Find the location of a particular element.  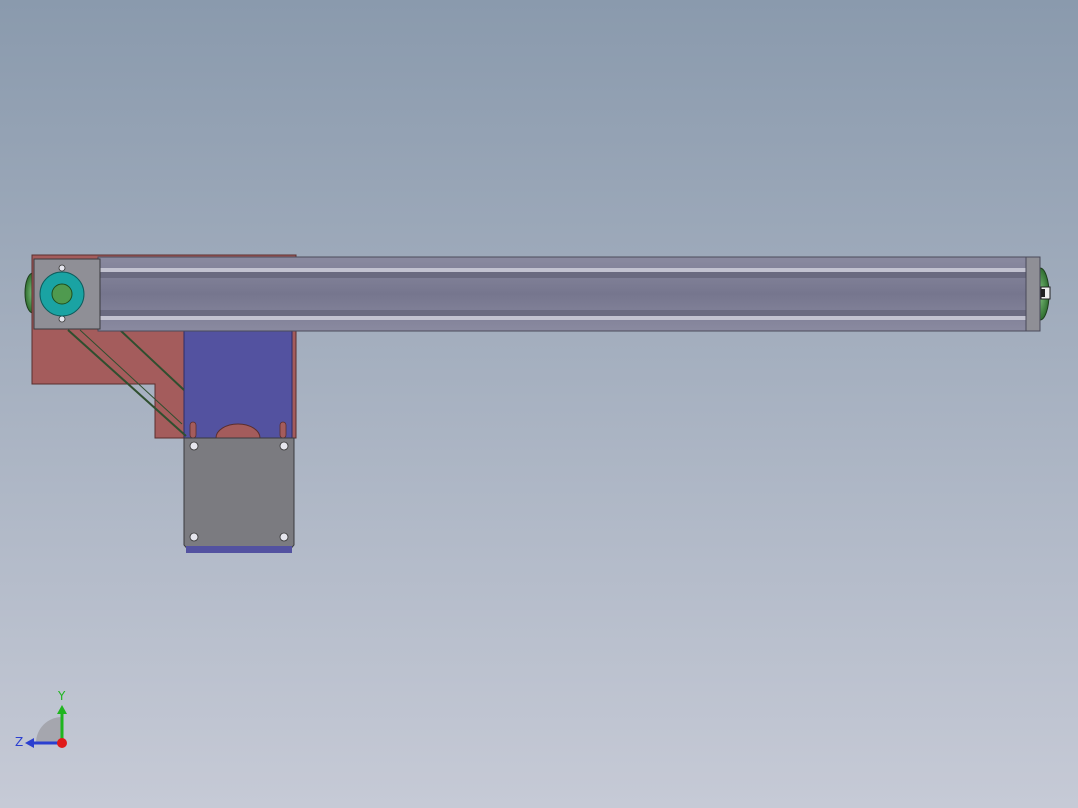

bearing-inner is located at coordinates (62, 294).